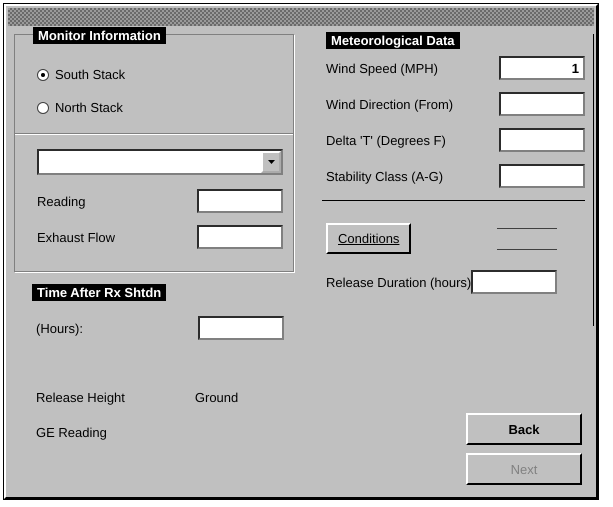  I want to click on disabled-field, so click(527, 239).